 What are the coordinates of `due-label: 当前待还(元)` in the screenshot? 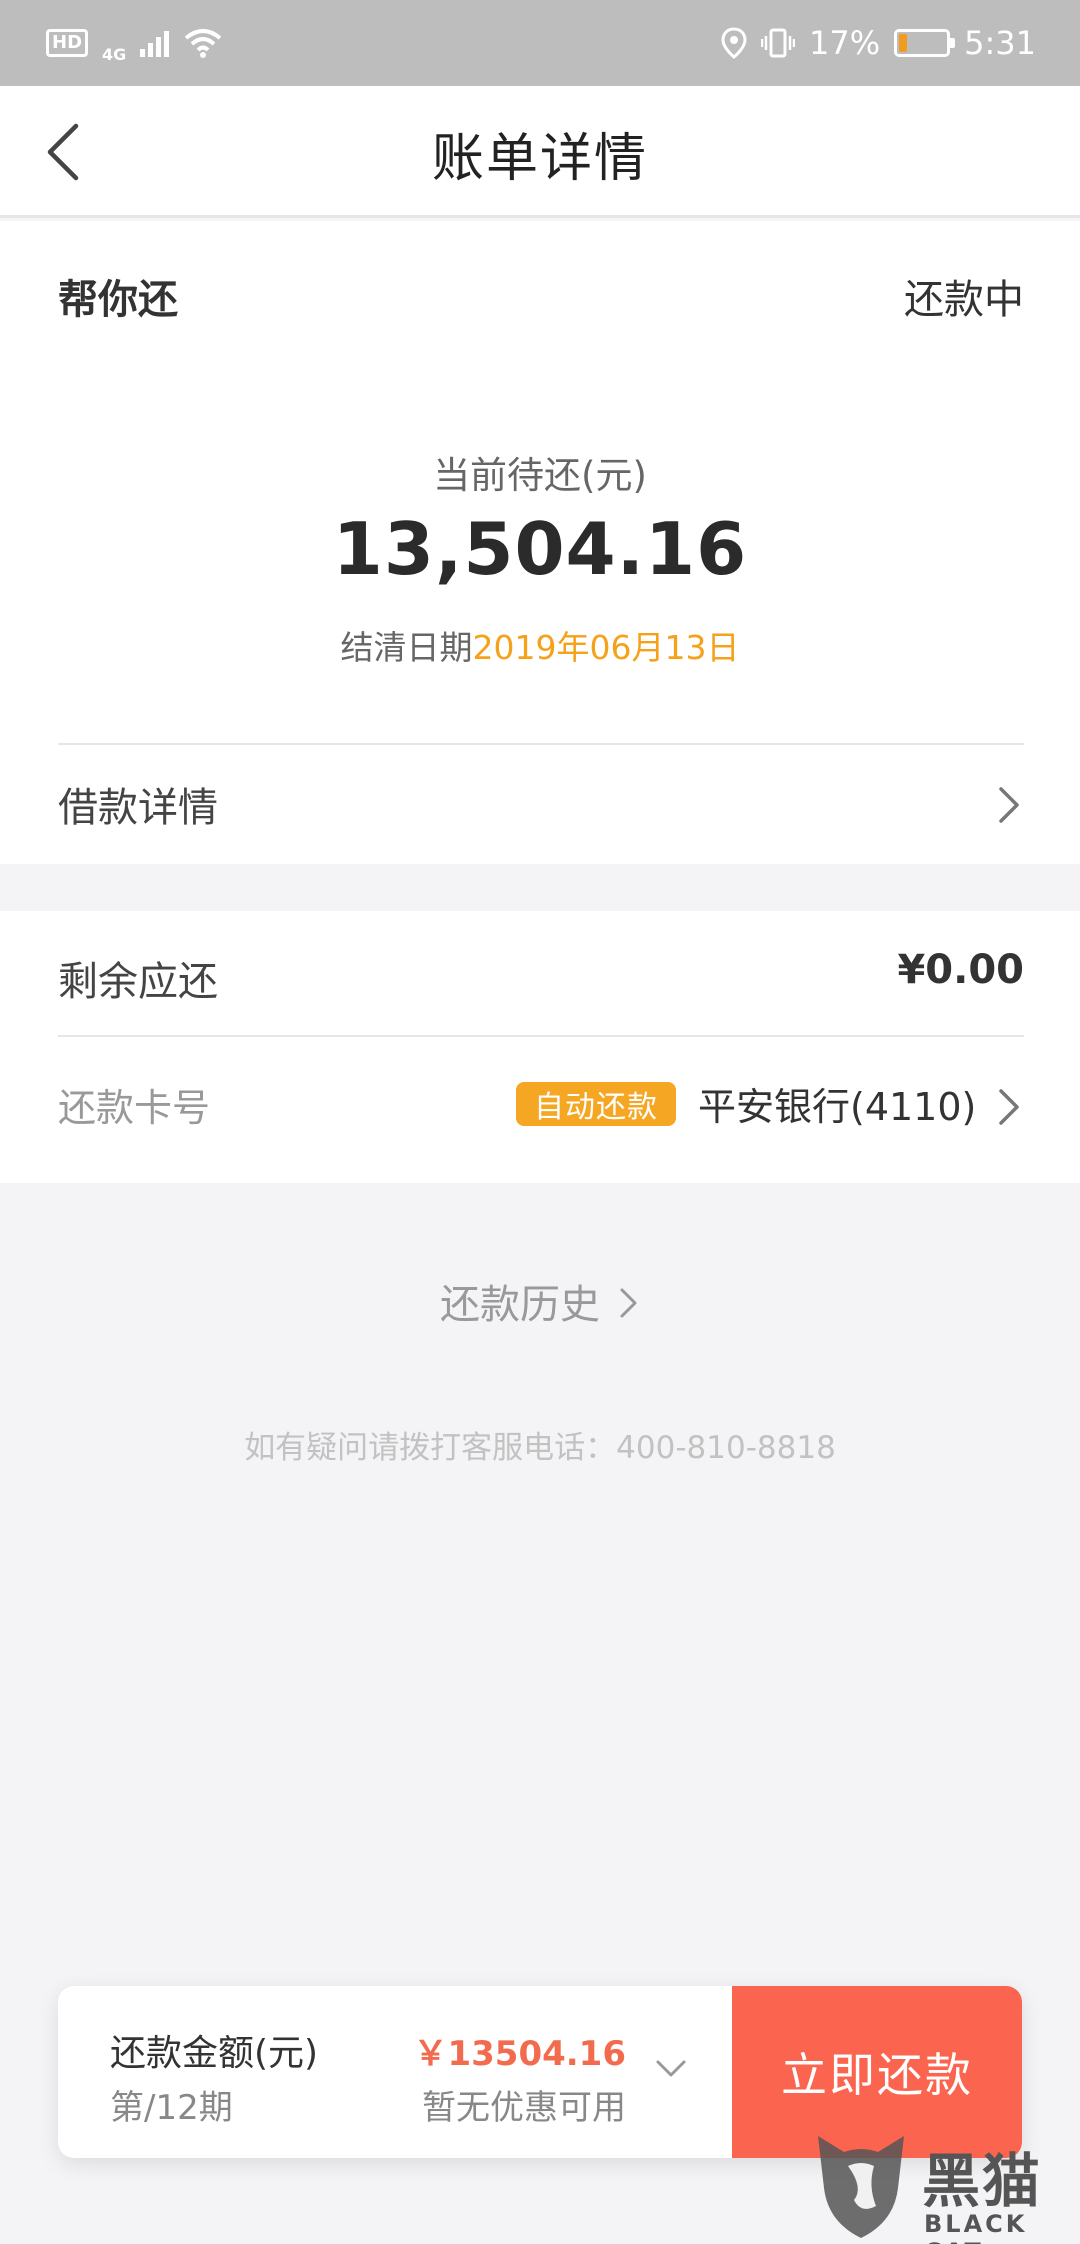 It's located at (540, 475).